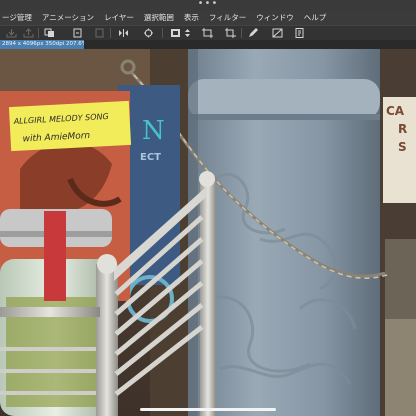  I want to click on multitask-handle-bar: •••, so click(208, 5).